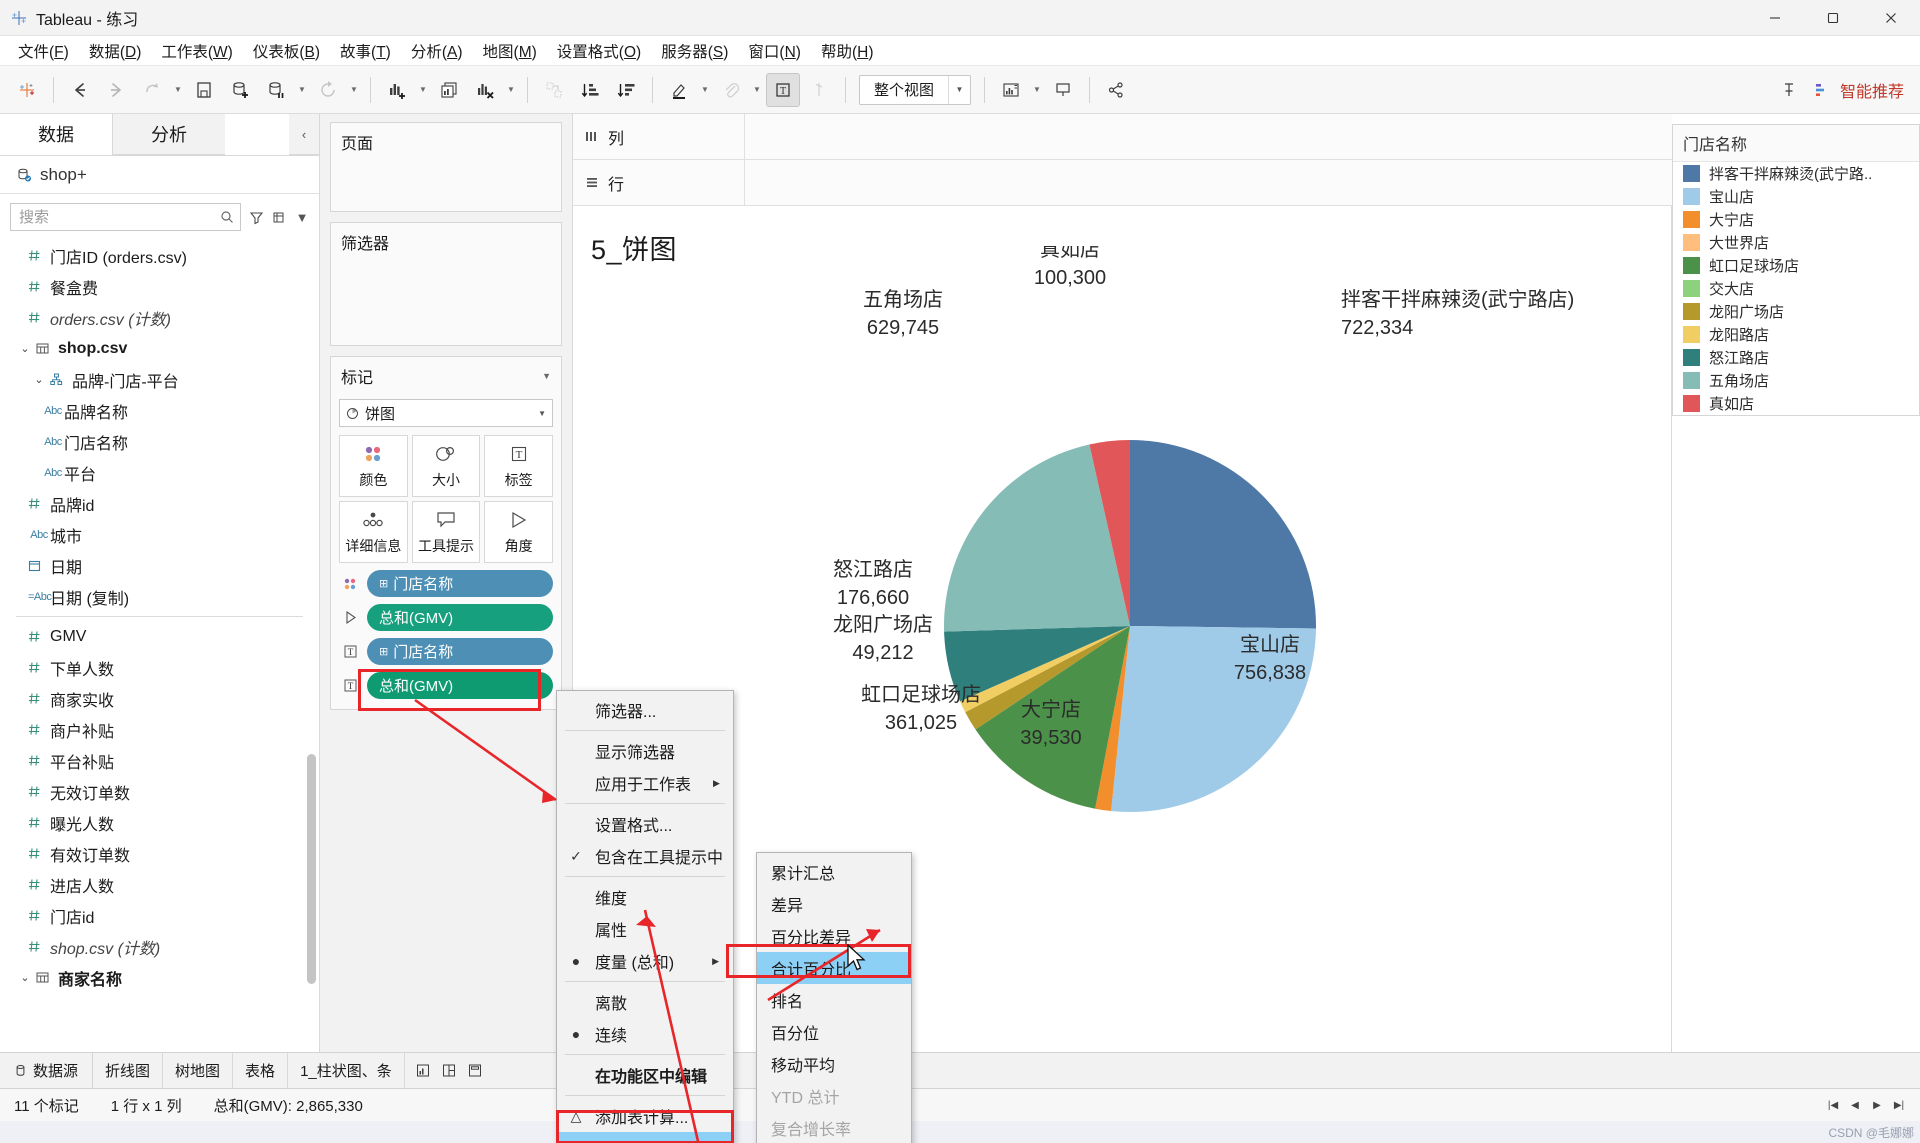 The image size is (1920, 1143). Describe the element at coordinates (159, 286) in the screenshot. I see `field-item: 餐盒费` at that location.